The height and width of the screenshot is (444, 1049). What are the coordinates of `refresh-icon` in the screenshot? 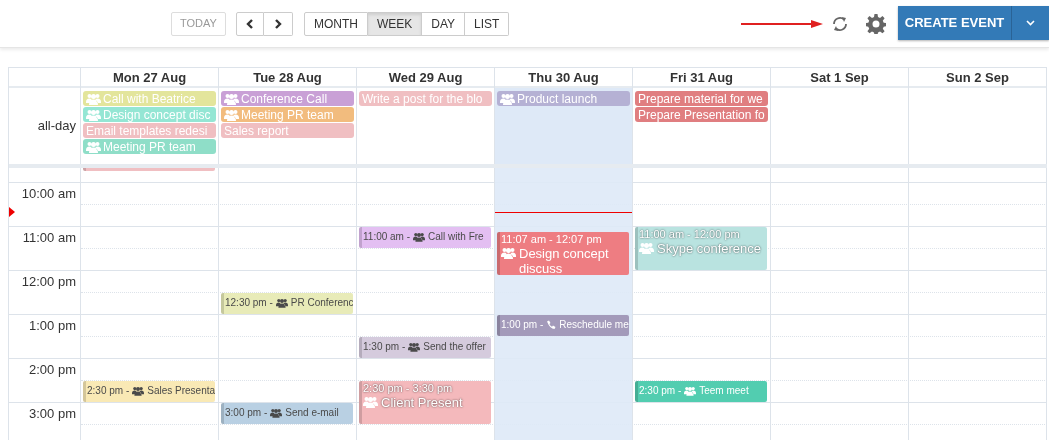 It's located at (840, 23).